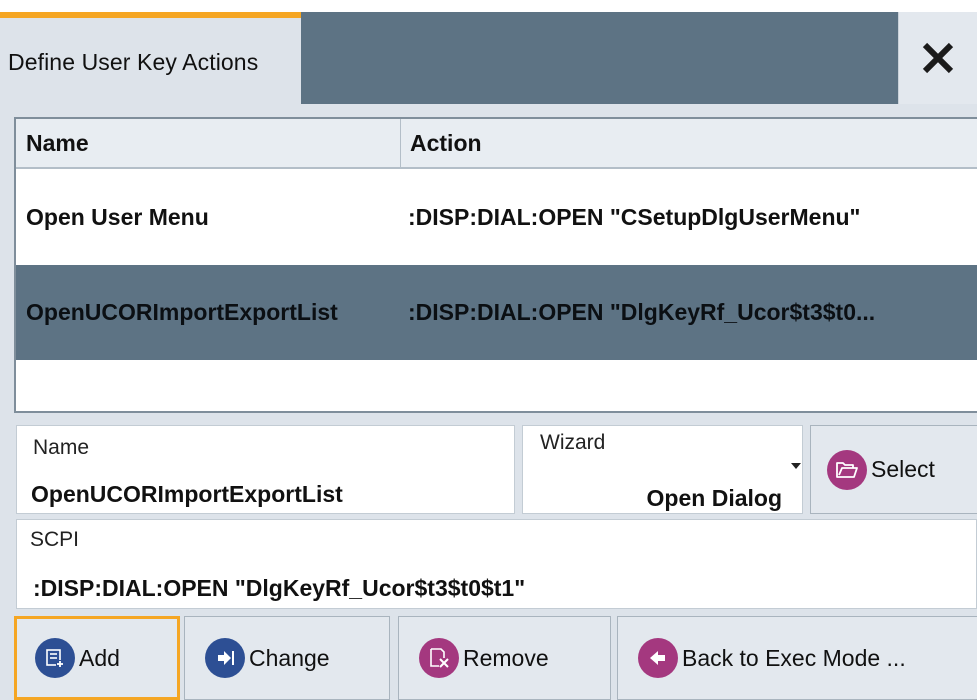 The width and height of the screenshot is (977, 700). I want to click on column-header-action: Action, so click(689, 143).